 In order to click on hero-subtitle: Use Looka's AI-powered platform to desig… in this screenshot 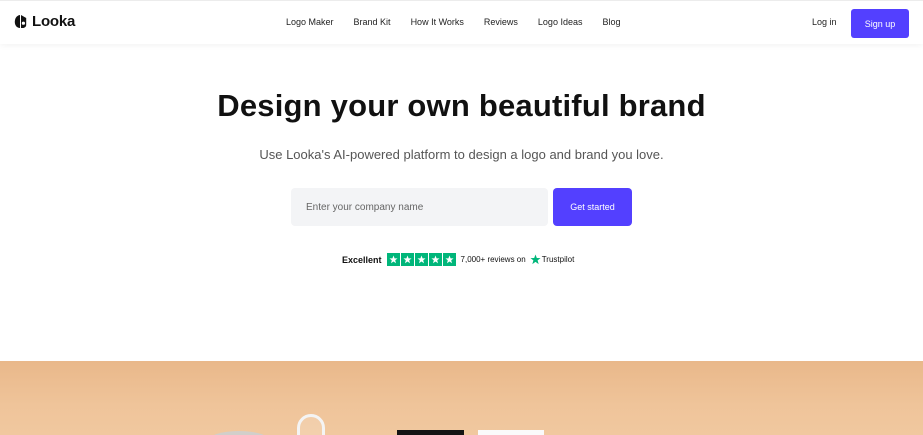, I will do `click(461, 154)`.